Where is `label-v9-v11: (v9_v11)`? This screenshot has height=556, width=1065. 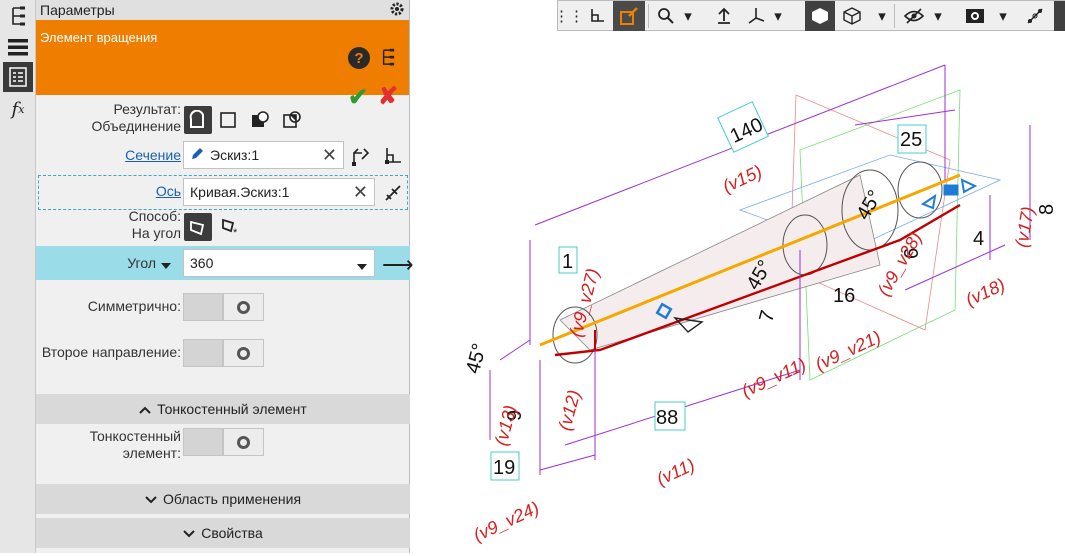
label-v9-v11: (v9_v11) is located at coordinates (773, 377).